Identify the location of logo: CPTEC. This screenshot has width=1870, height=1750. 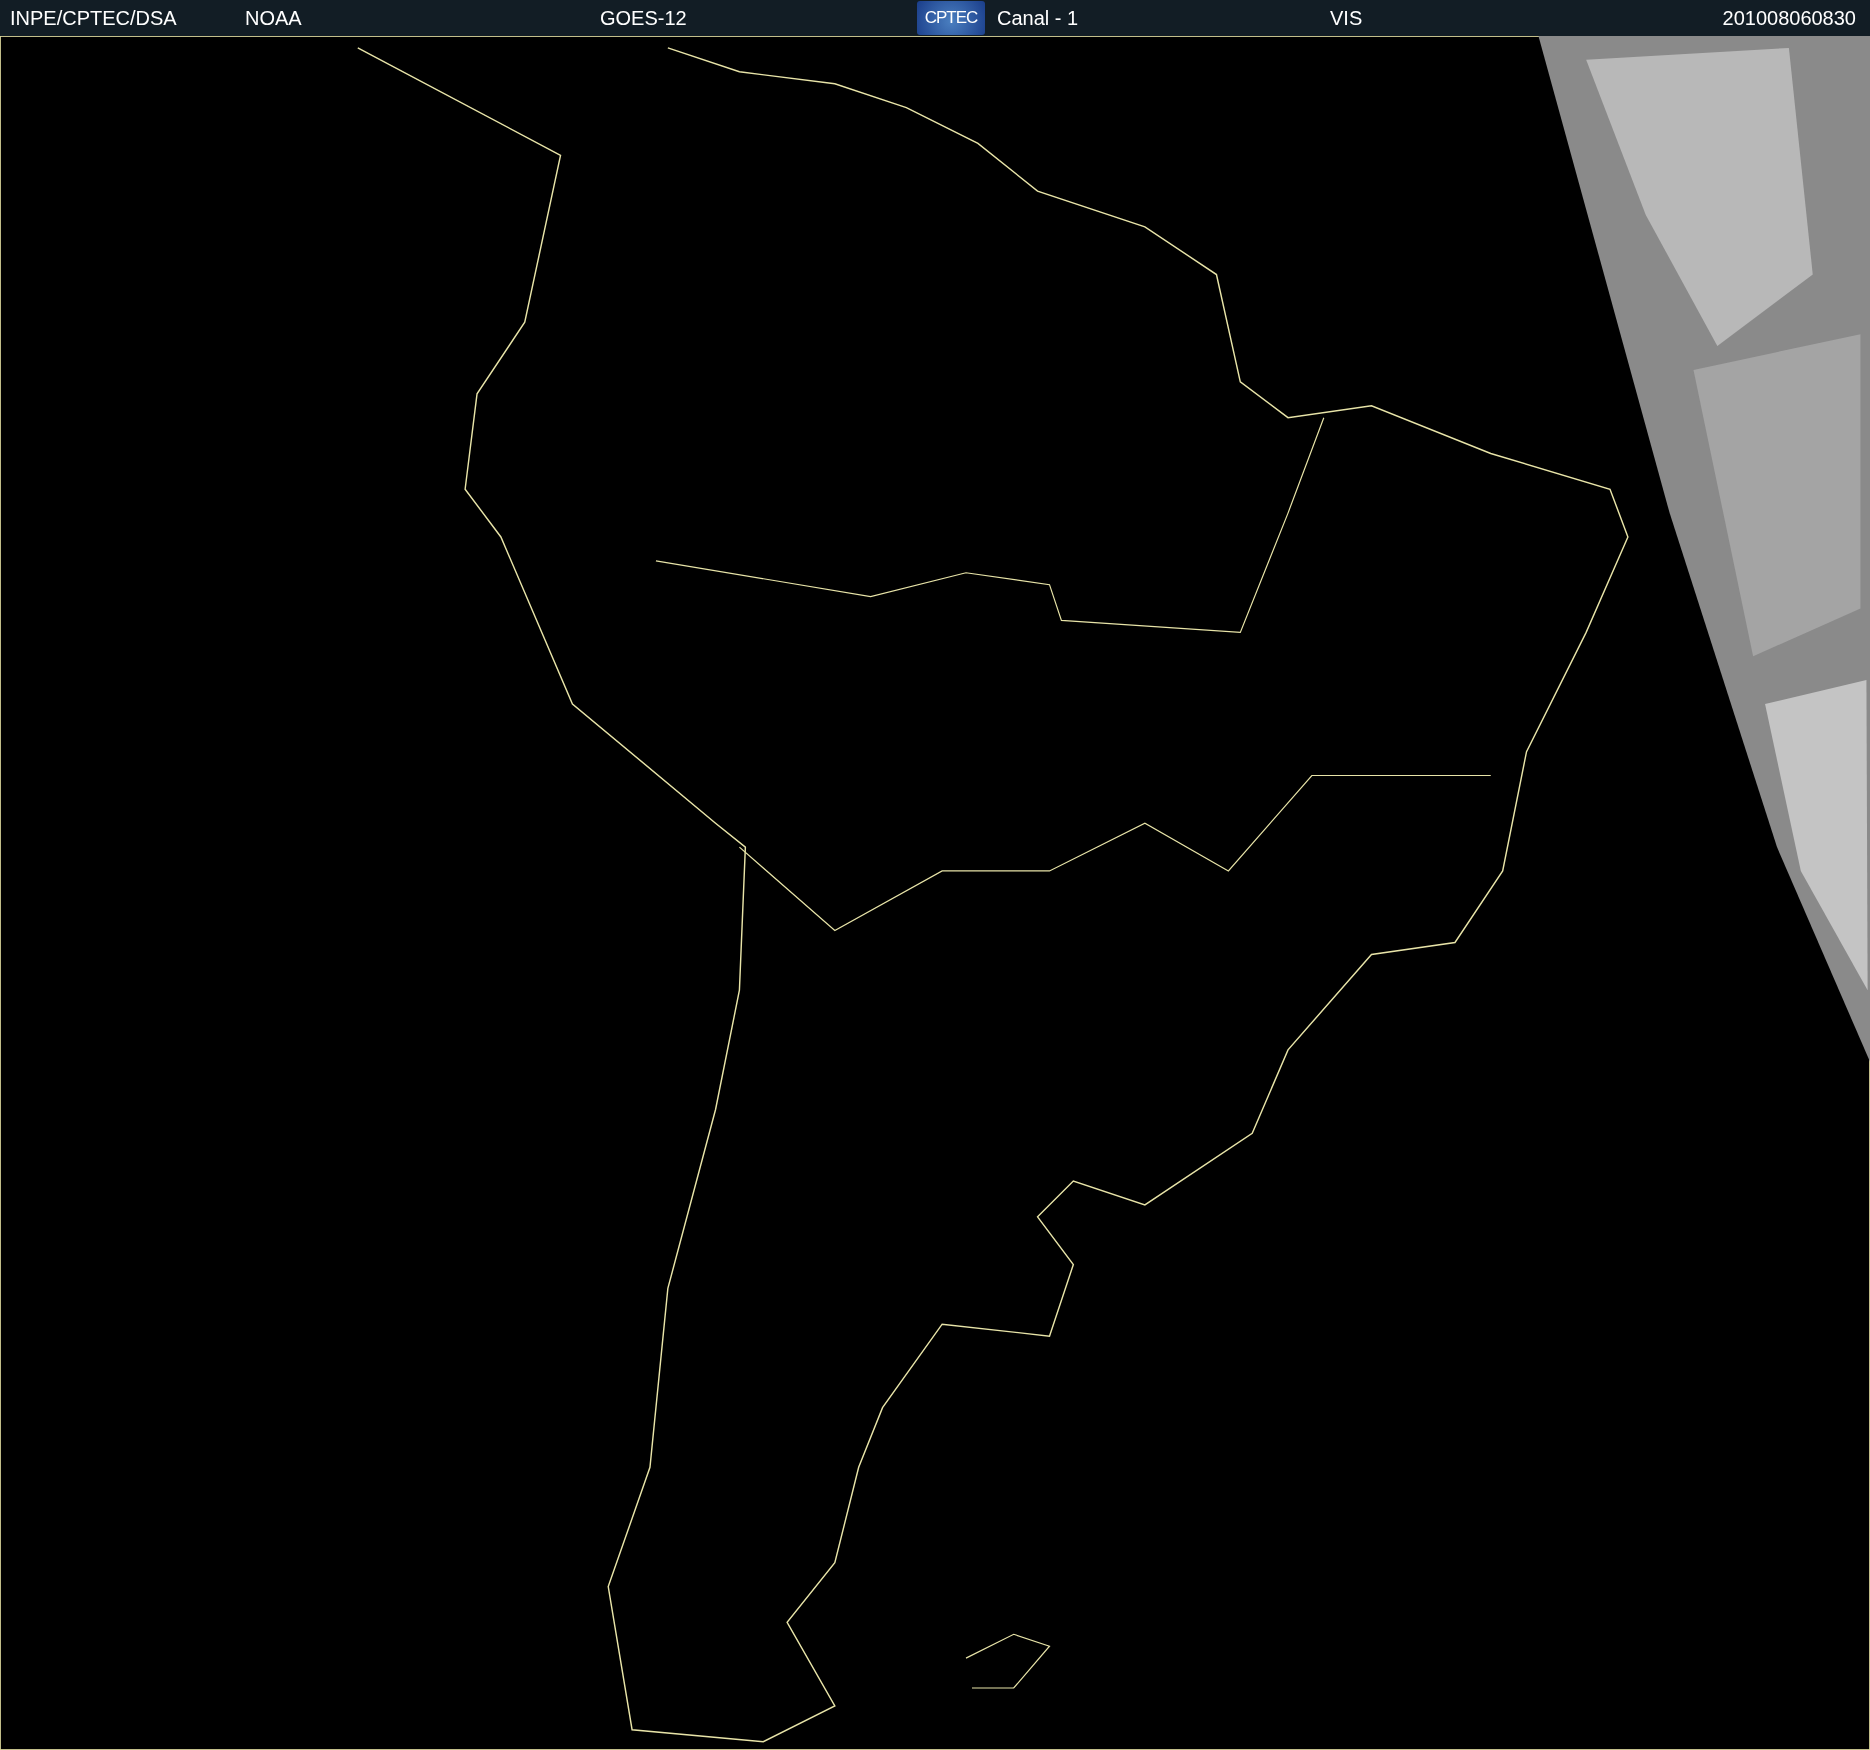
(951, 18).